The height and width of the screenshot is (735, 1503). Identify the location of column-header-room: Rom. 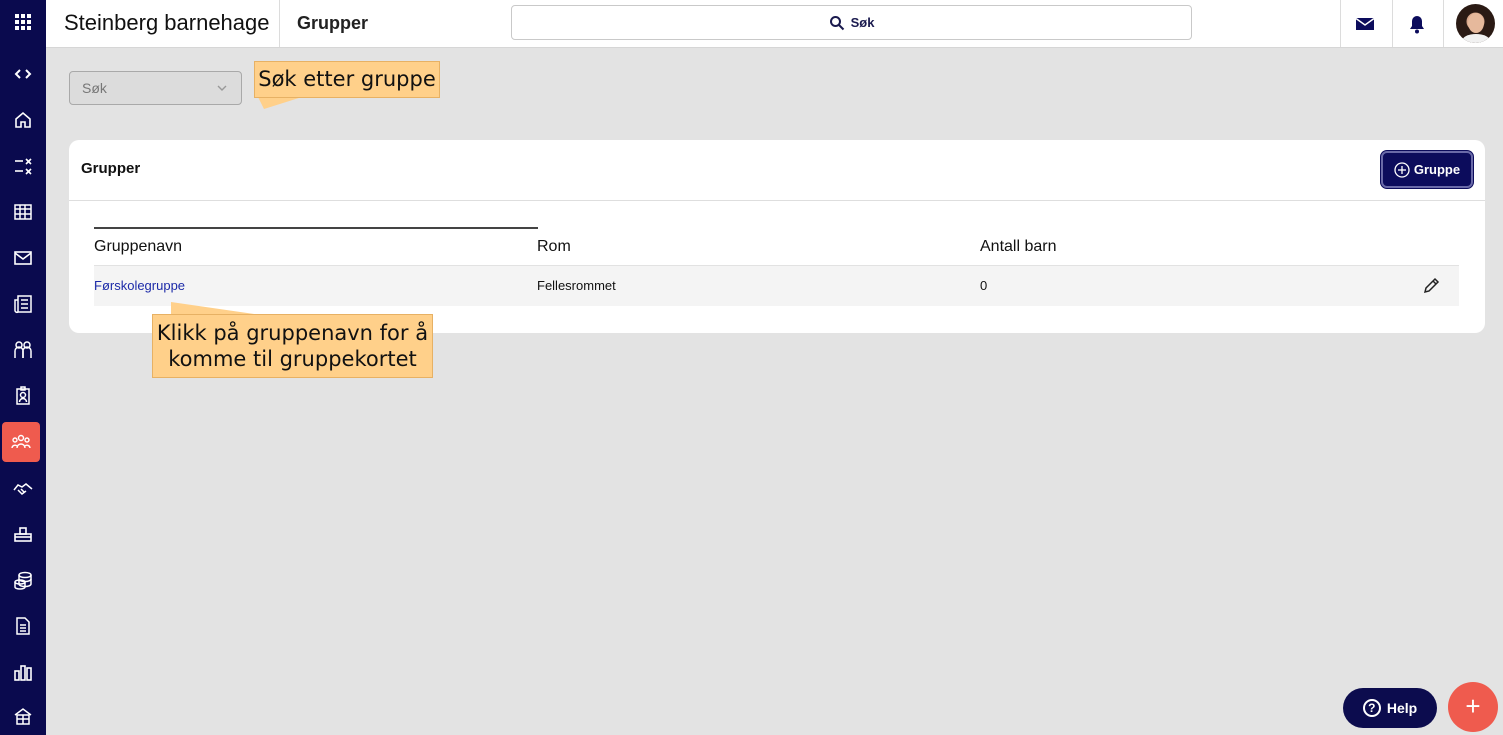
(554, 248).